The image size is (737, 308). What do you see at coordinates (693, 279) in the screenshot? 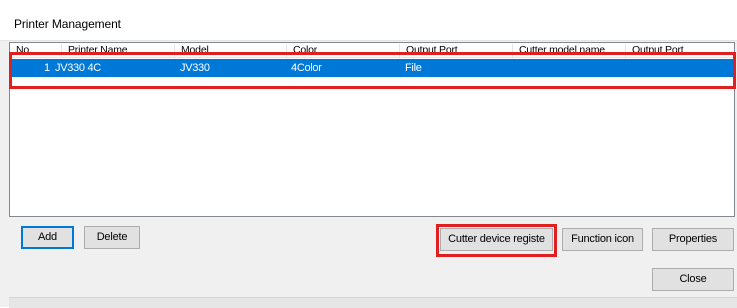
I see `close-button: Close` at bounding box center [693, 279].